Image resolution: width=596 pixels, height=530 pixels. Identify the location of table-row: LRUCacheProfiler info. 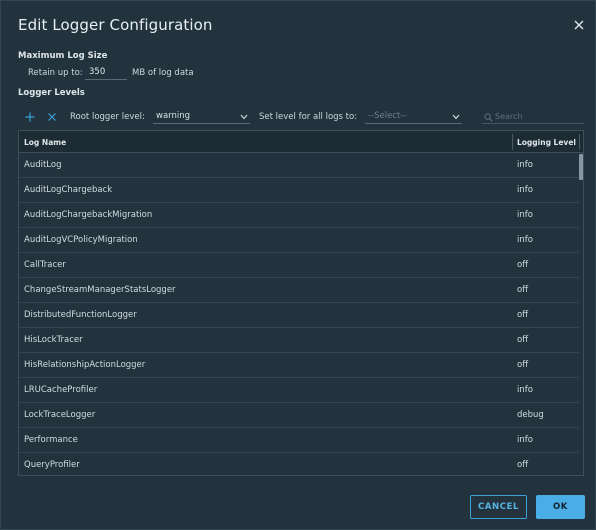
(300, 390).